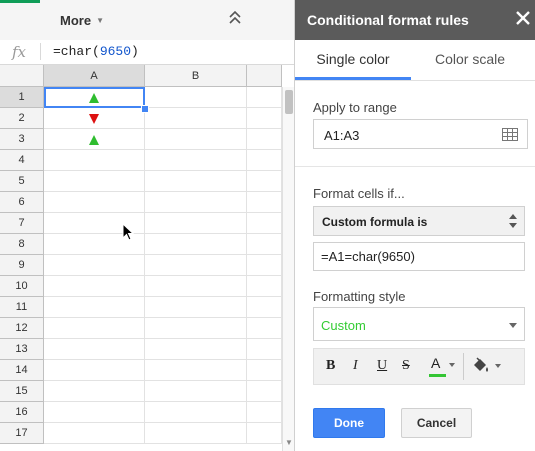  I want to click on range-input: A1:A3, so click(420, 134).